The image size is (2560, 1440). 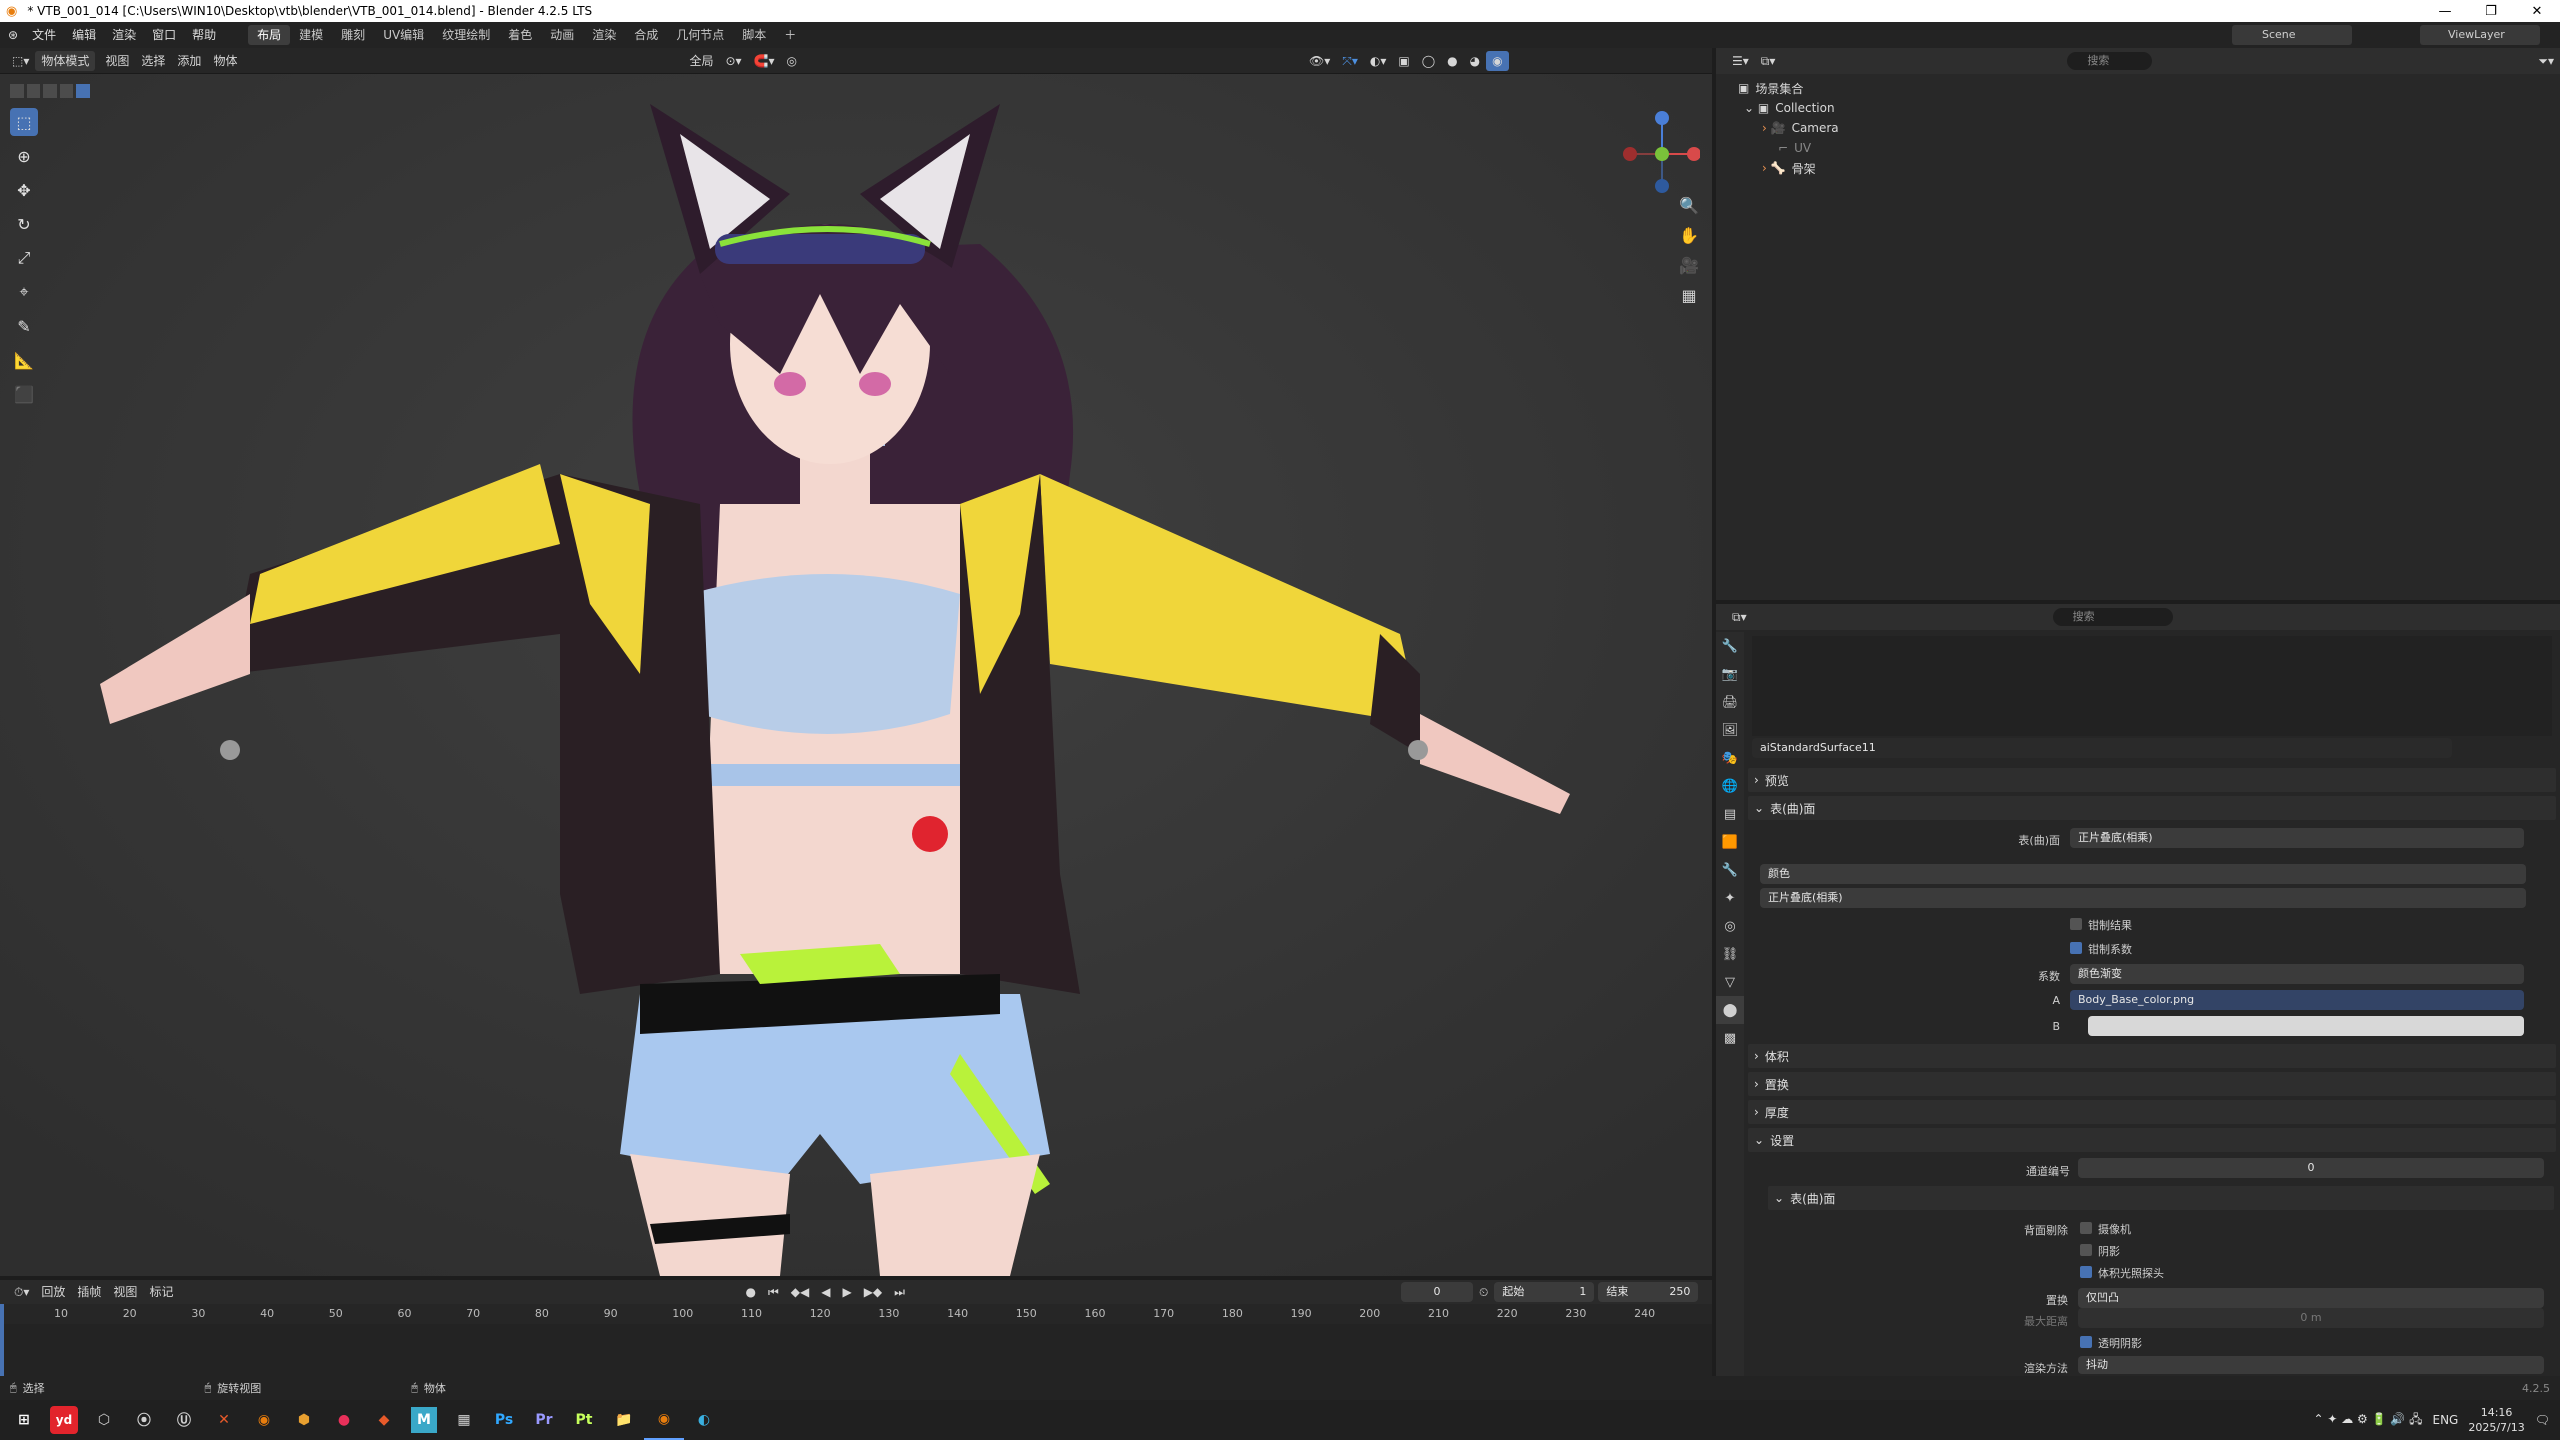 I want to click on view-layer-selector: ViewLayer, so click(x=2480, y=35).